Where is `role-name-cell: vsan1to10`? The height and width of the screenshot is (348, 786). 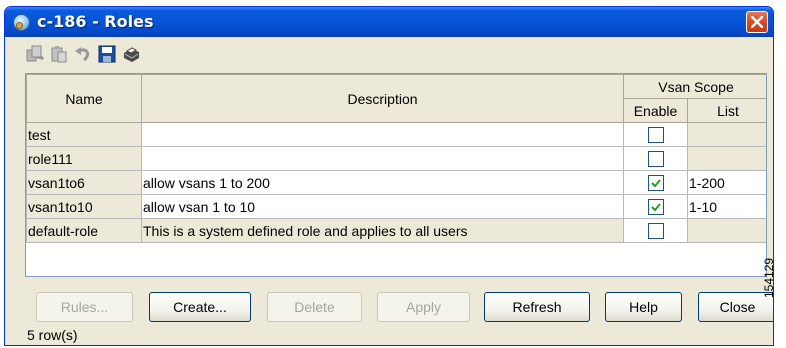 role-name-cell: vsan1to10 is located at coordinates (84, 206).